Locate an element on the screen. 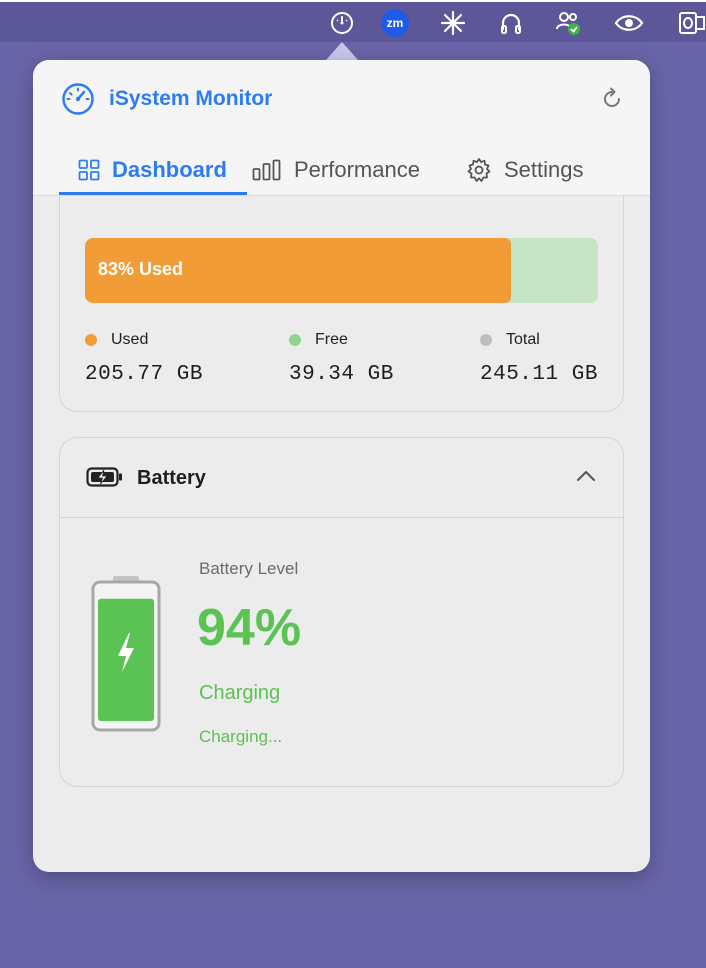  popover-caret is located at coordinates (342, 51).